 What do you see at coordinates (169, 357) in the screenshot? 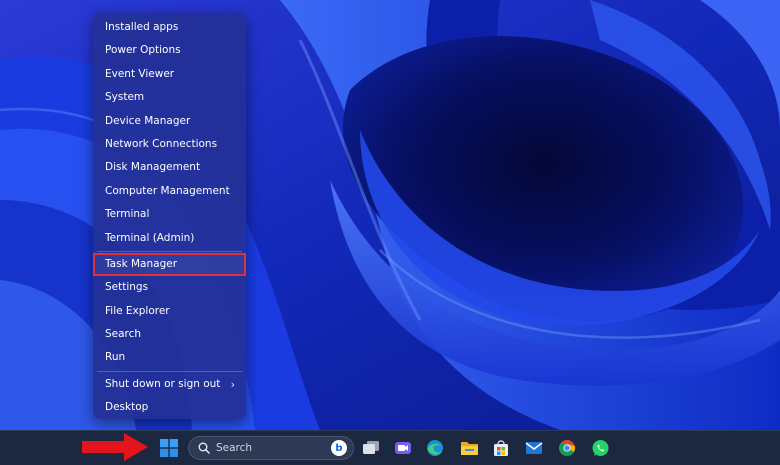
I see `menu-item-run: Run` at bounding box center [169, 357].